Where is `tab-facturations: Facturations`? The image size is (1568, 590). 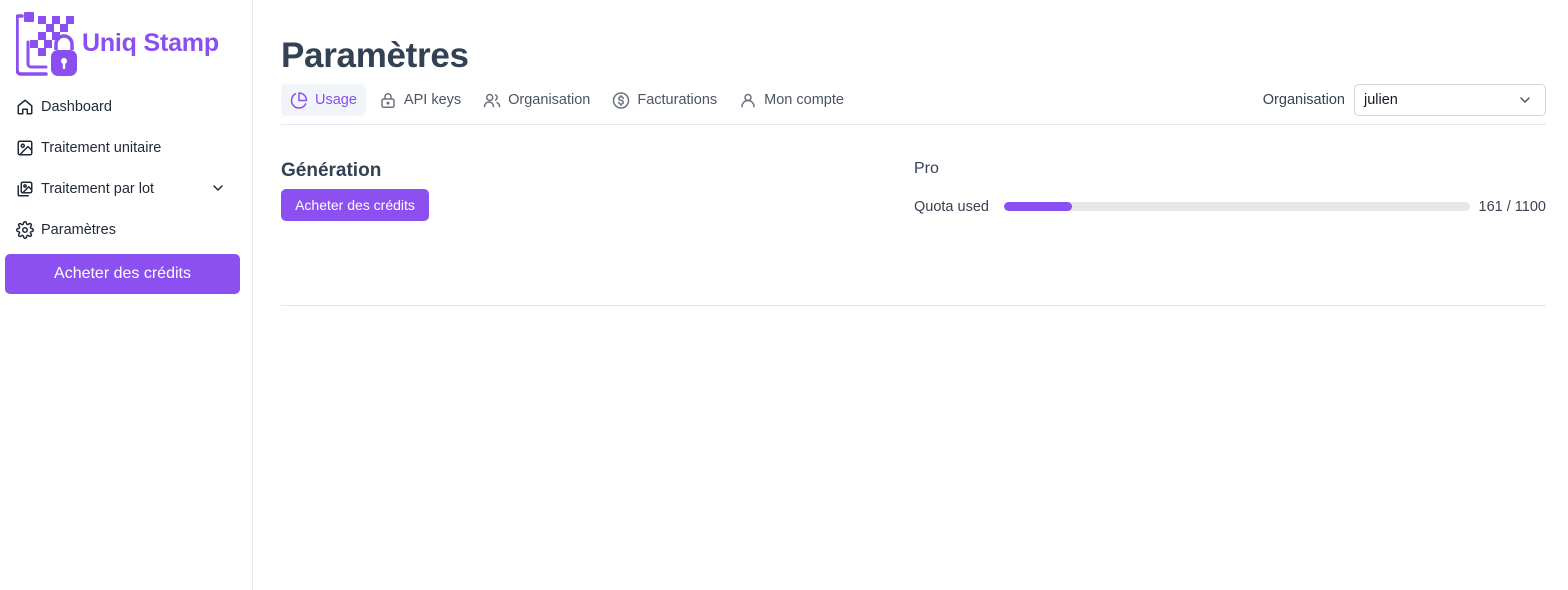 tab-facturations: Facturations is located at coordinates (664, 100).